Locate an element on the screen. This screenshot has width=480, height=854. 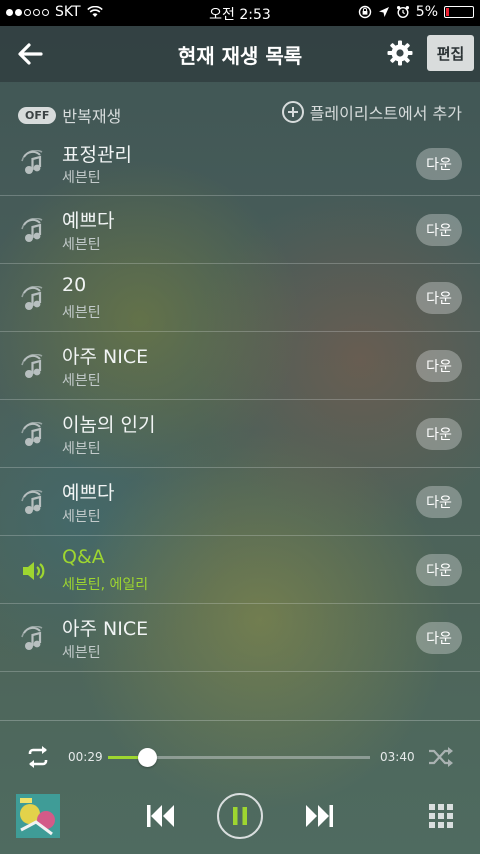
repeat-toggle: OFF 반복재생 is located at coordinates (69, 115).